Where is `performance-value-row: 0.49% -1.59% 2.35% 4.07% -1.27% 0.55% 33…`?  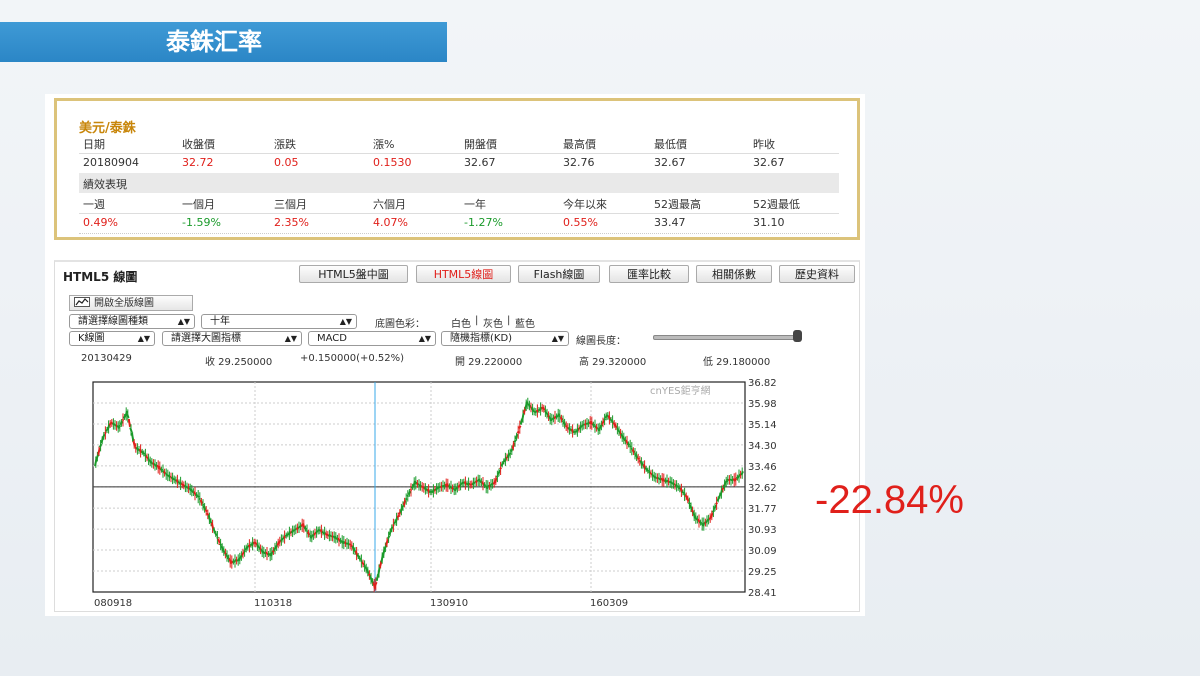 performance-value-row: 0.49% -1.59% 2.35% 4.07% -1.27% 0.55% 33… is located at coordinates (459, 223).